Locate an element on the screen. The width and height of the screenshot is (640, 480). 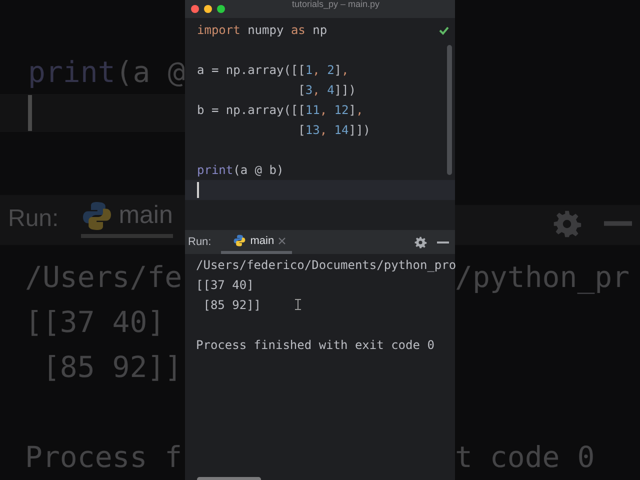
run-label: Run: is located at coordinates (200, 242).